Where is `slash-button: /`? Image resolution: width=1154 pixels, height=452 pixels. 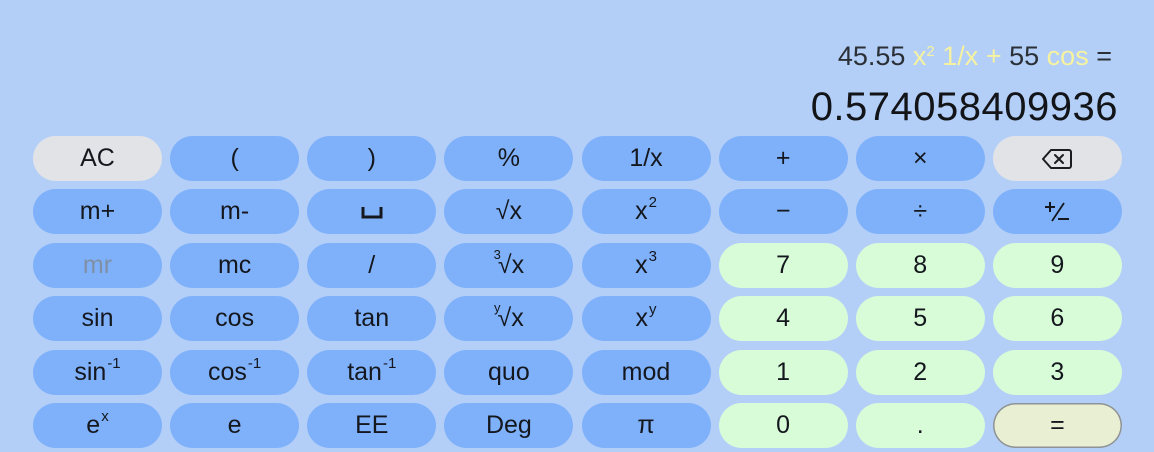 slash-button: / is located at coordinates (372, 265).